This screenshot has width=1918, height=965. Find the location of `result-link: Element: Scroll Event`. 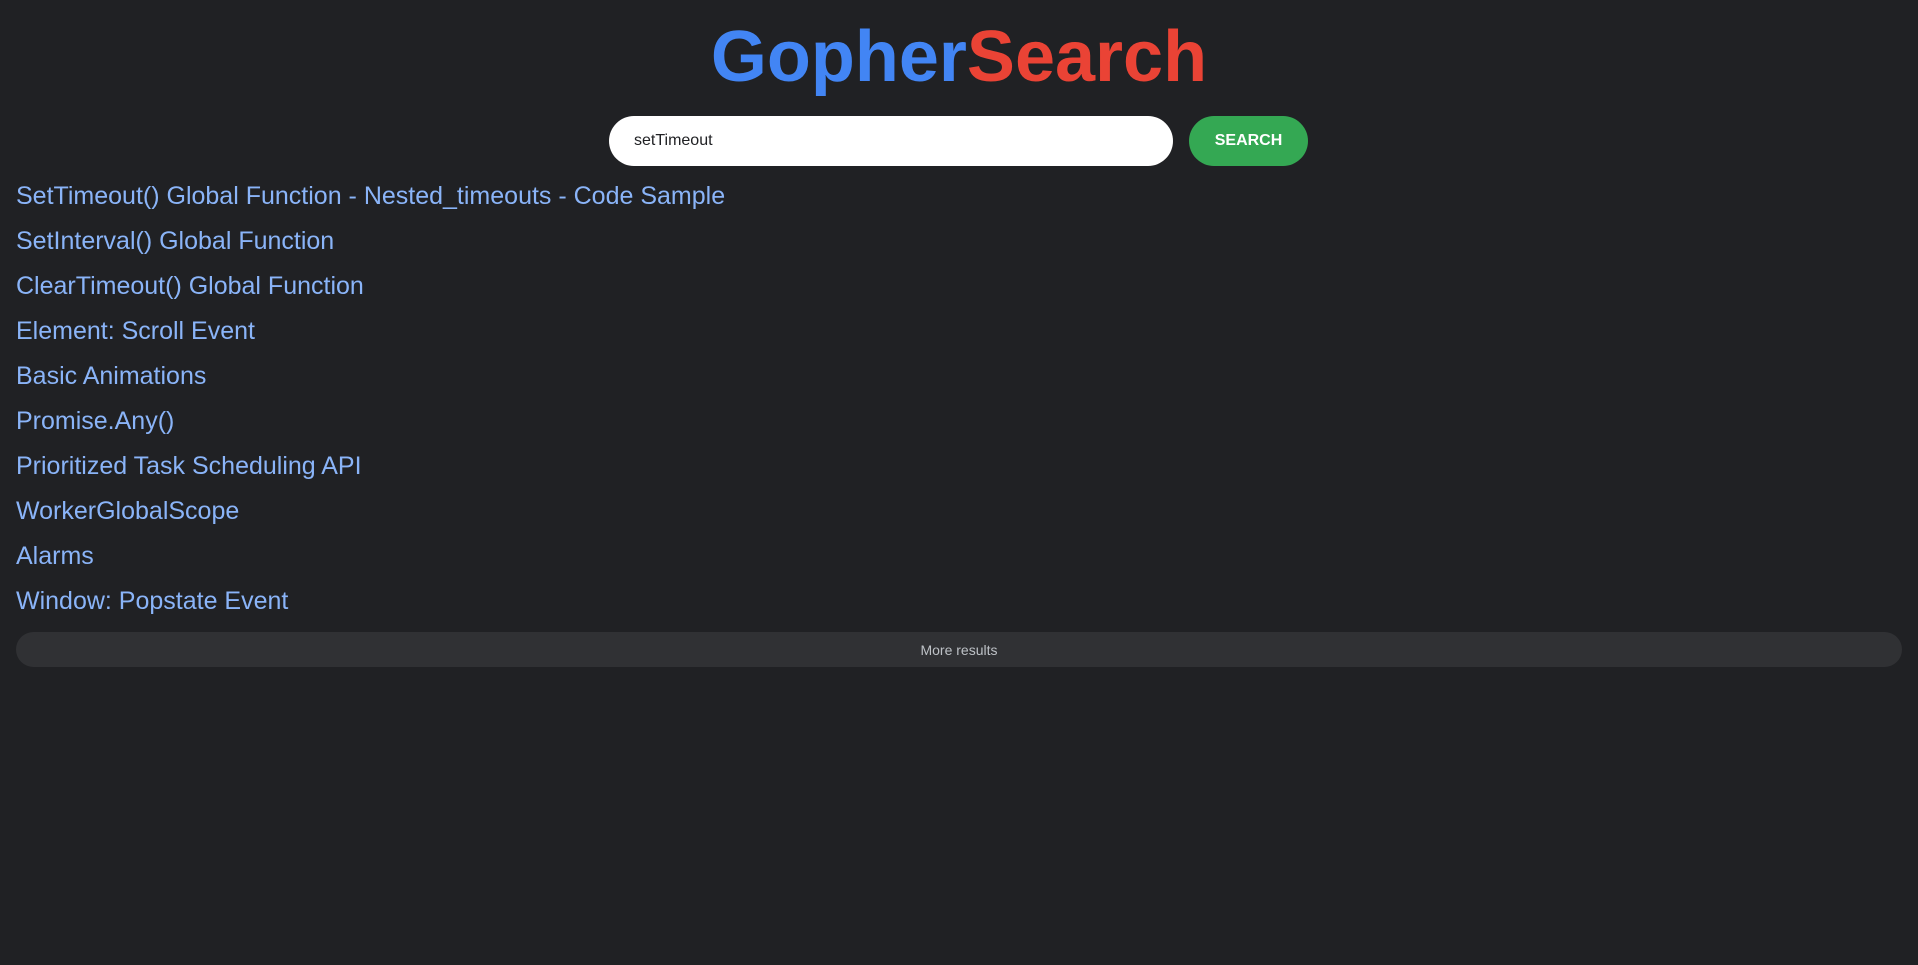

result-link: Element: Scroll Event is located at coordinates (135, 331).